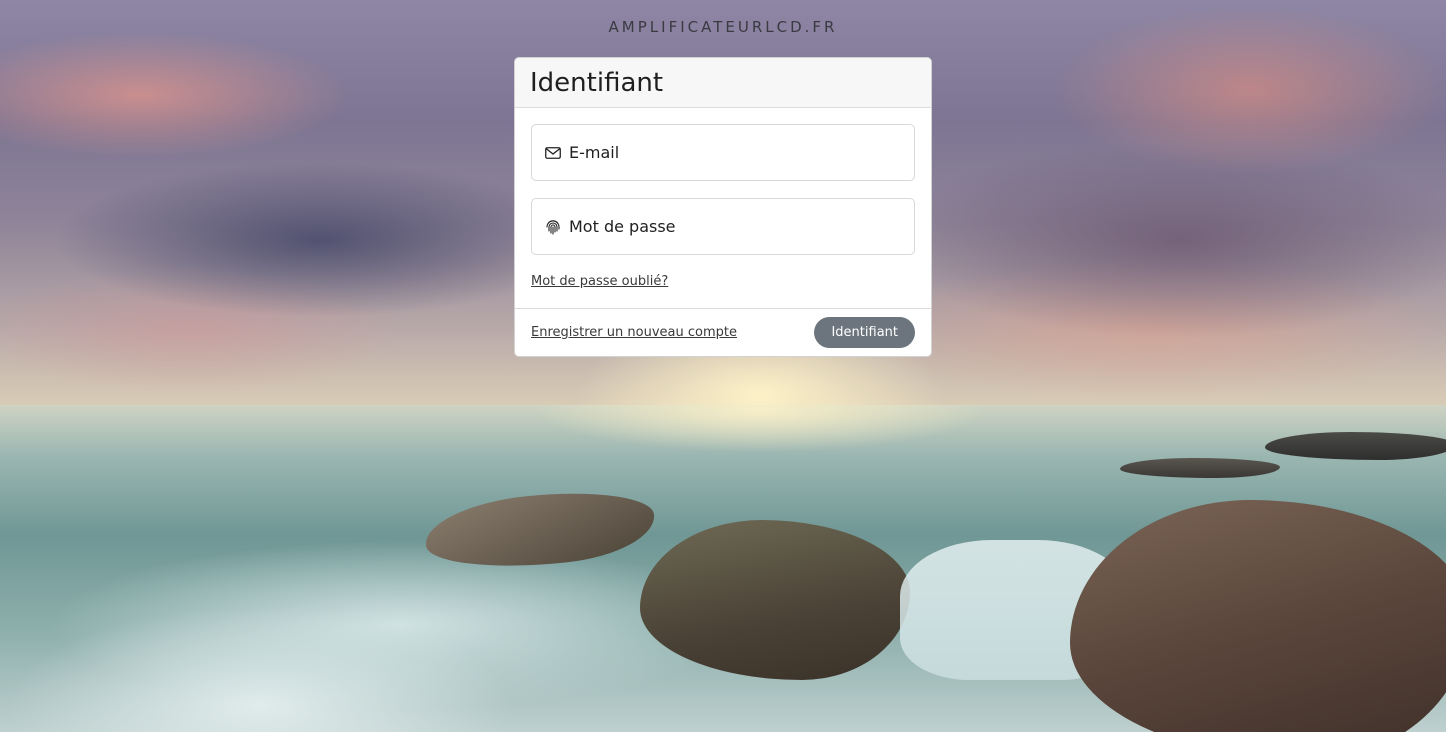 The image size is (1446, 732). I want to click on forgot-password-link: Mot de passe oublié?, so click(599, 281).